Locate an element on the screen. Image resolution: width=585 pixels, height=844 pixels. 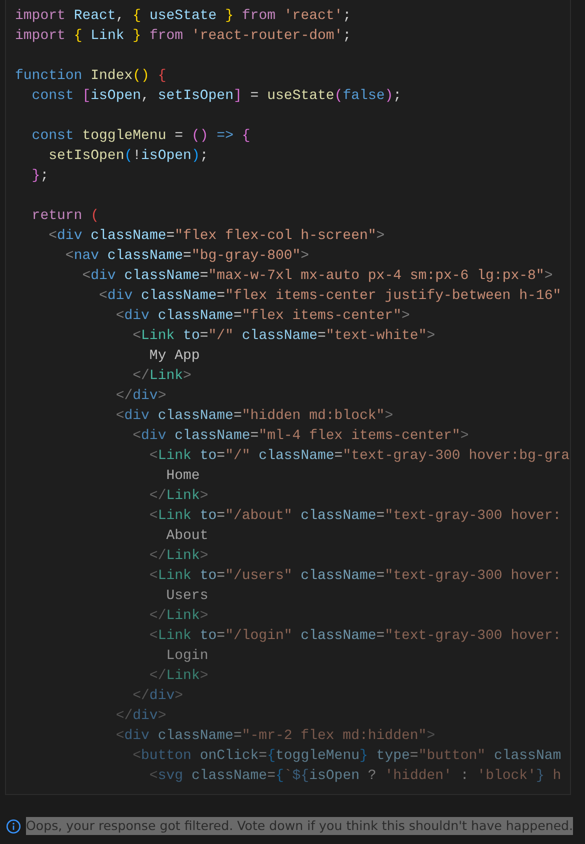
code-line: <div className="flex items-center justify-between h-16" is located at coordinates (330, 296).